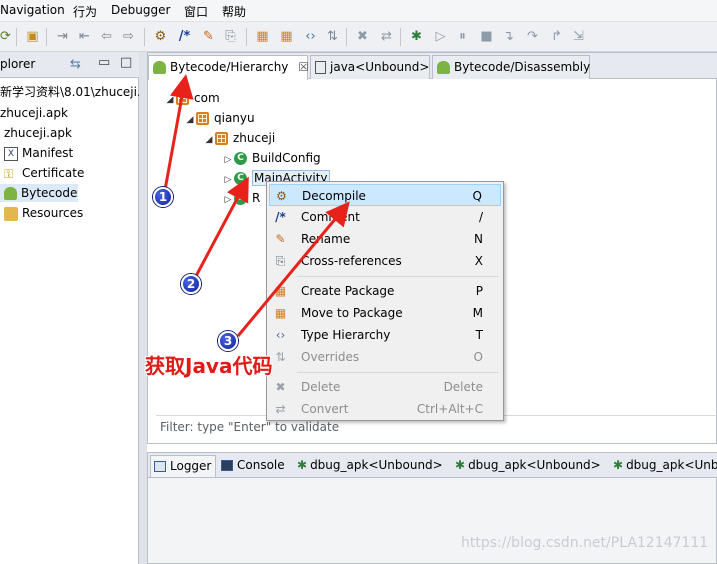 Image resolution: width=717 pixels, height=564 pixels. What do you see at coordinates (209, 366) in the screenshot?
I see `annotation-caption: 获取Java代码` at bounding box center [209, 366].